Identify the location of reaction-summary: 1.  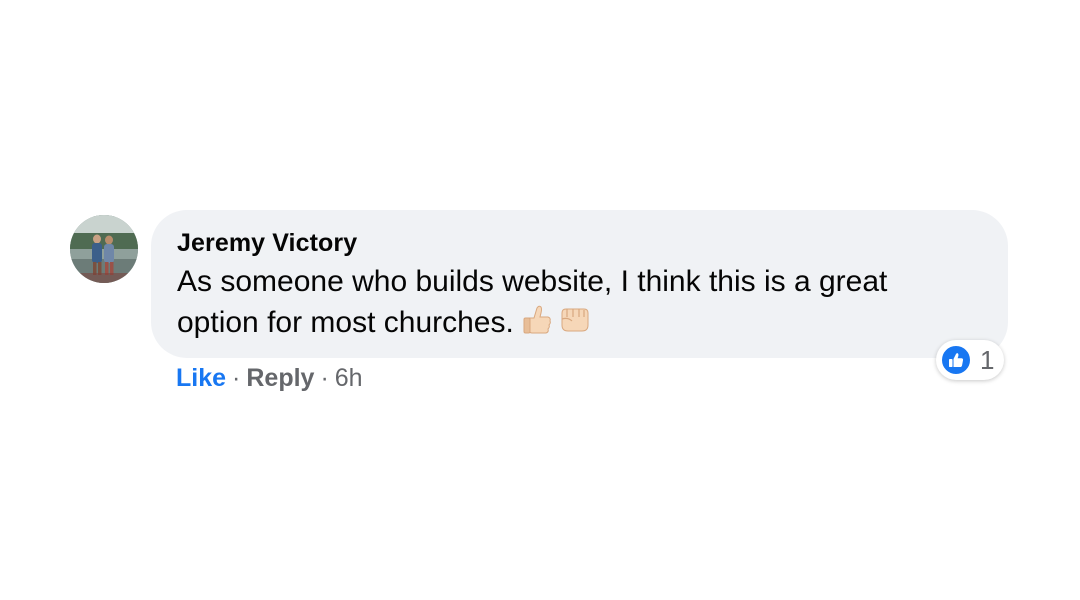
(970, 360).